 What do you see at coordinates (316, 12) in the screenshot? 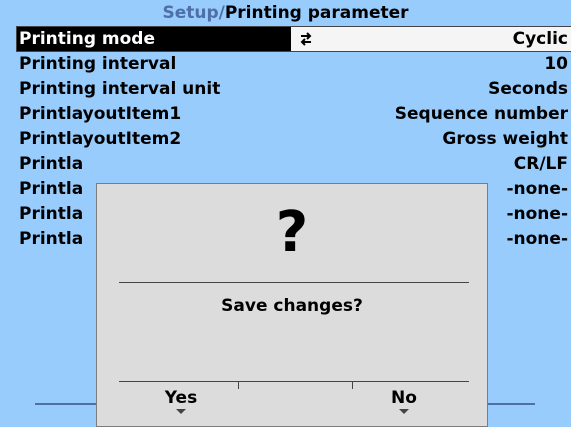
I see `breadcrumb-current: Printing parameter` at bounding box center [316, 12].